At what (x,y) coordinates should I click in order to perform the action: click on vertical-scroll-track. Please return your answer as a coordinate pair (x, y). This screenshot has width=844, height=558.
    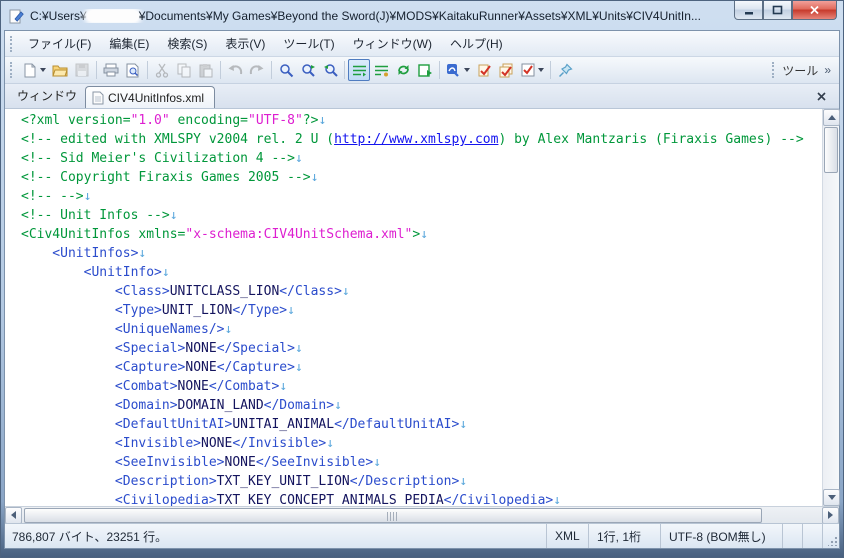
    Looking at the image, I should click on (831, 331).